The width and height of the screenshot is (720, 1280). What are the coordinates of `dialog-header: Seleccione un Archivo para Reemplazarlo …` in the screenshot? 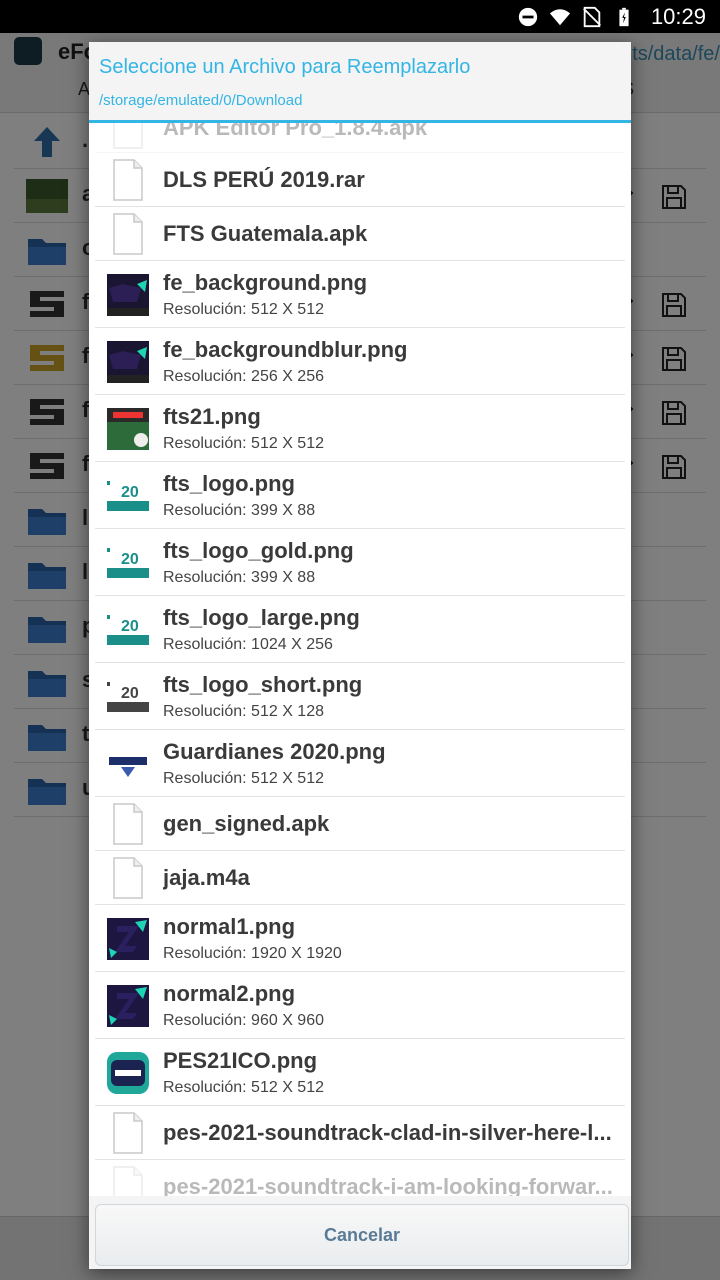 It's located at (360, 82).